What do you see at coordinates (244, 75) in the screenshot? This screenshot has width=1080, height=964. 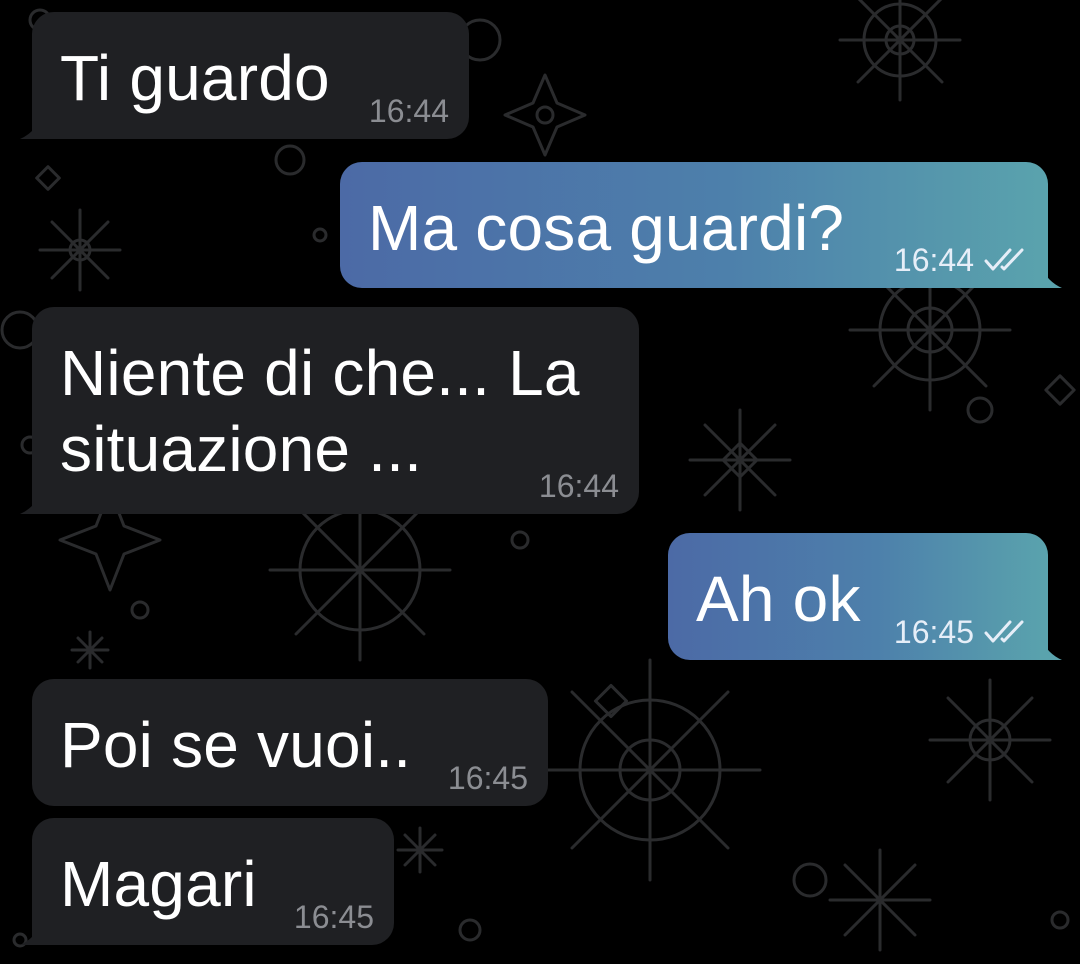 I see `message-bubble-incoming: Ti guardo 16:44` at bounding box center [244, 75].